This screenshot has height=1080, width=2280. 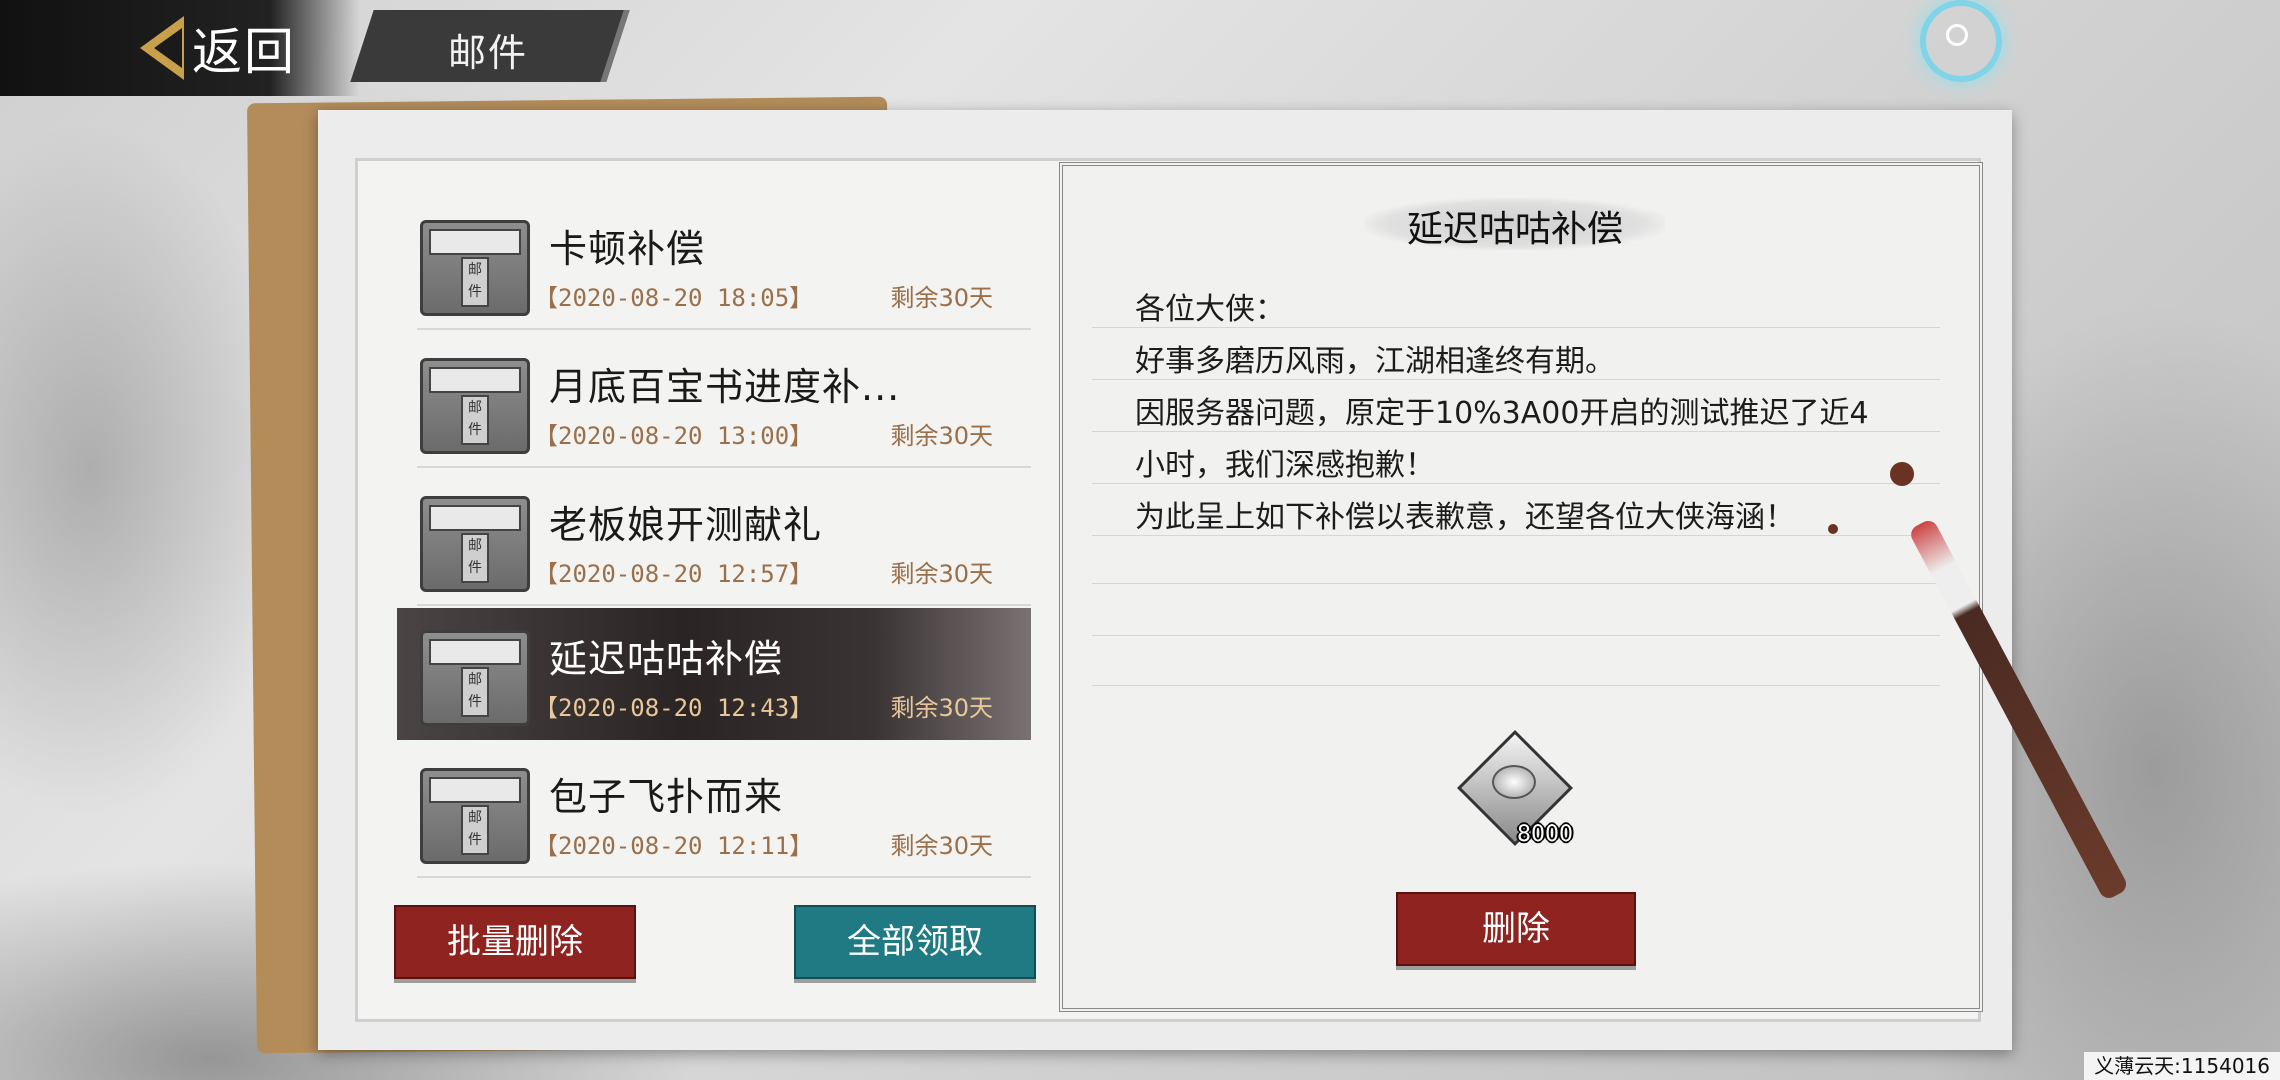 What do you see at coordinates (674, 708) in the screenshot?
I see `mail-date: 【2020-08-20 12:43】` at bounding box center [674, 708].